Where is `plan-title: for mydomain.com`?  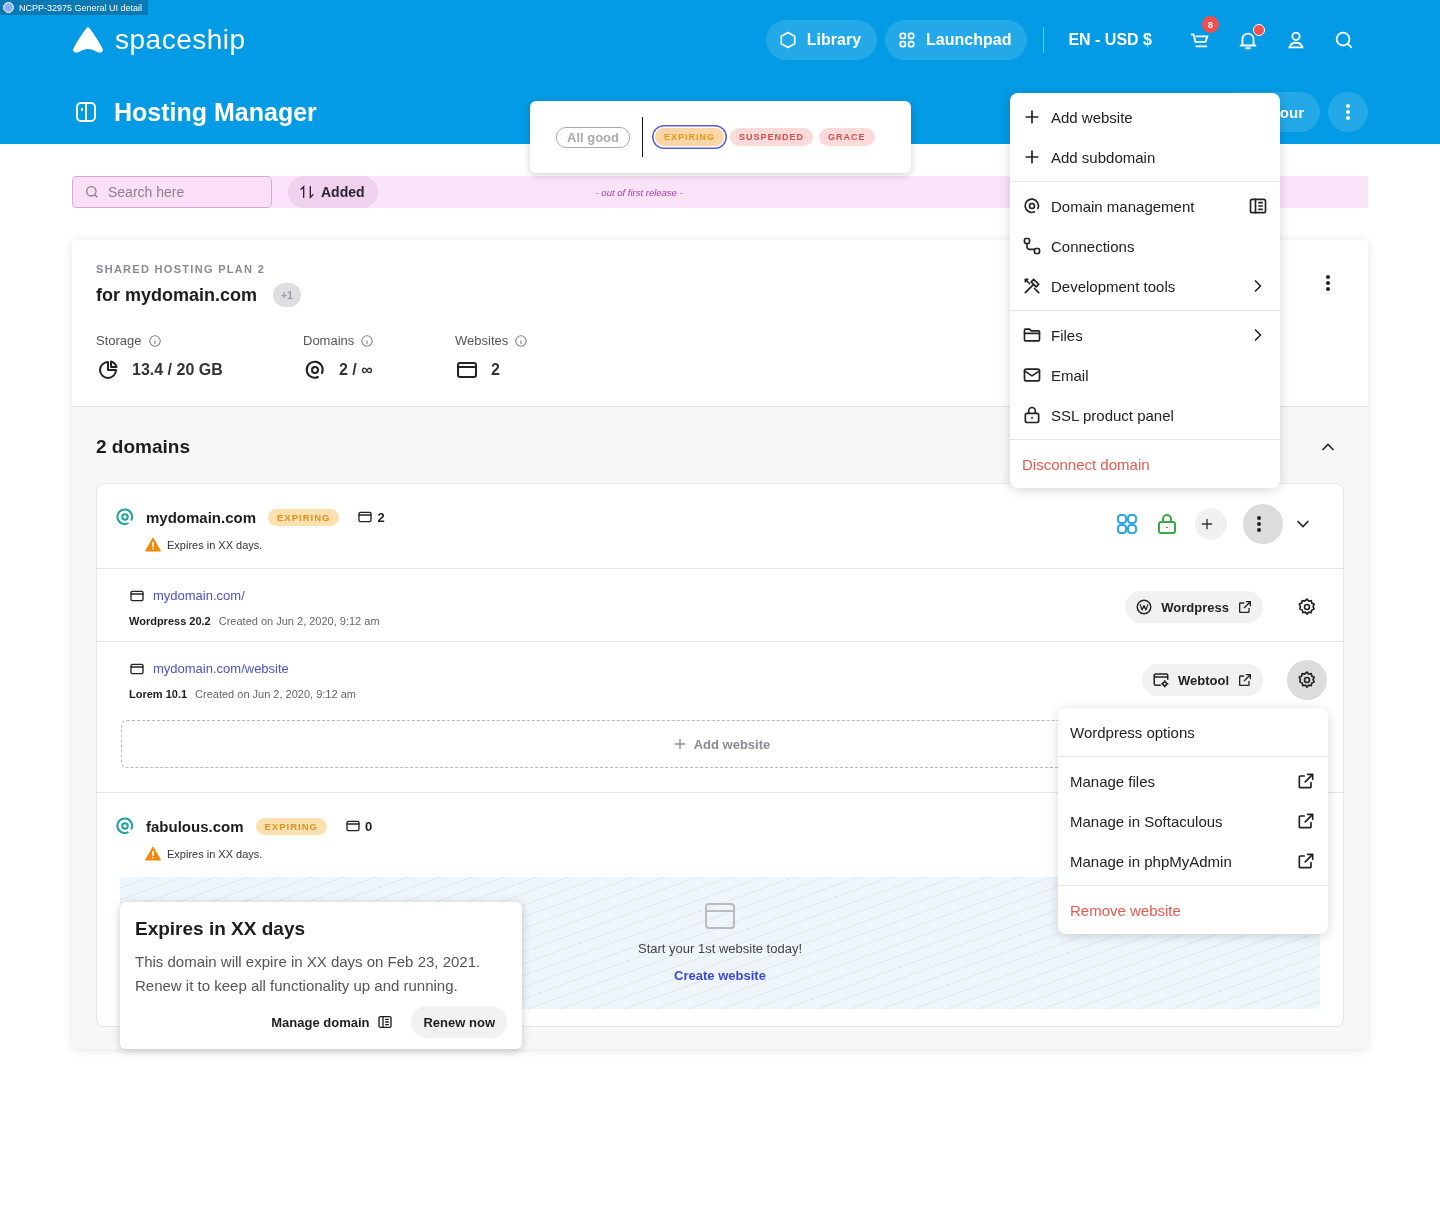
plan-title: for mydomain.com is located at coordinates (177, 295).